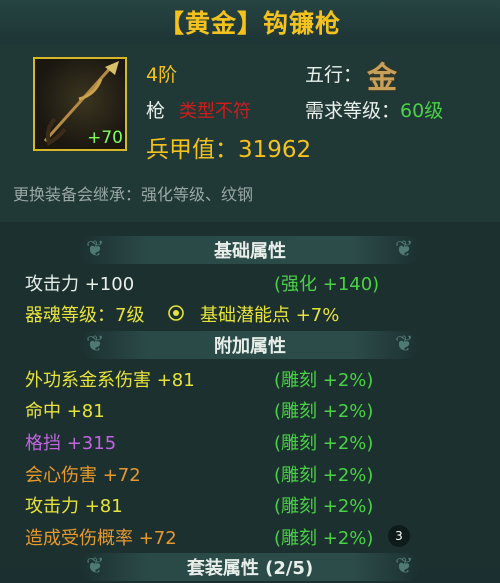  Describe the element at coordinates (334, 75) in the screenshot. I see `element-label: 五行：` at that location.